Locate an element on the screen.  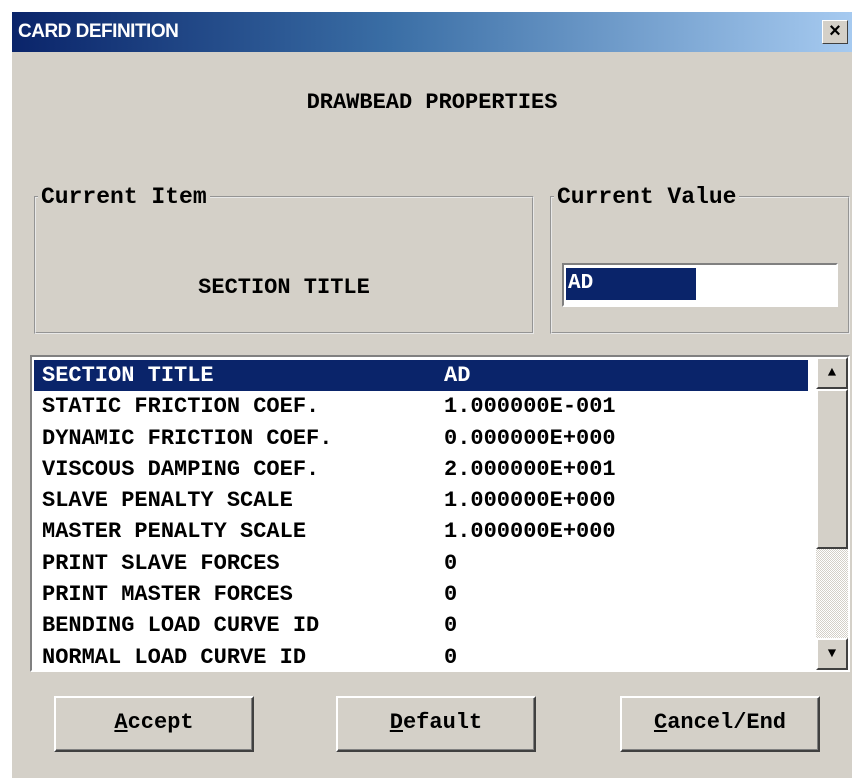
list-item: SECTION TITLE AD is located at coordinates (421, 376).